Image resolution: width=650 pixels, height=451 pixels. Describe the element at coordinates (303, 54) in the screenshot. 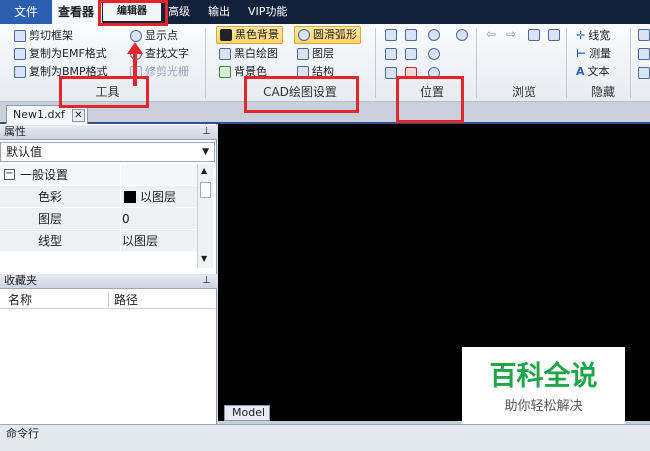

I see `layers-icon` at that location.